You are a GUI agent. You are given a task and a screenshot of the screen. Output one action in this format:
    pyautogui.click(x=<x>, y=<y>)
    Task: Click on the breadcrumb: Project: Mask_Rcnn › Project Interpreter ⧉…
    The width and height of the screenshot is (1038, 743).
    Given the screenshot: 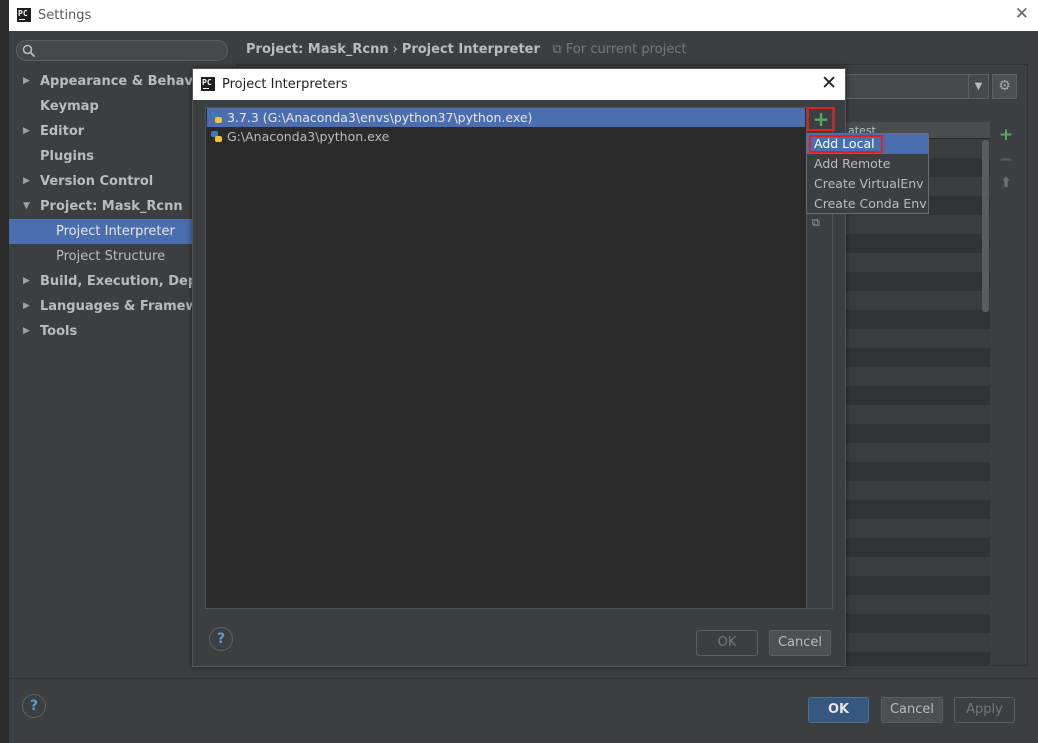 What is the action you would take?
    pyautogui.click(x=466, y=49)
    